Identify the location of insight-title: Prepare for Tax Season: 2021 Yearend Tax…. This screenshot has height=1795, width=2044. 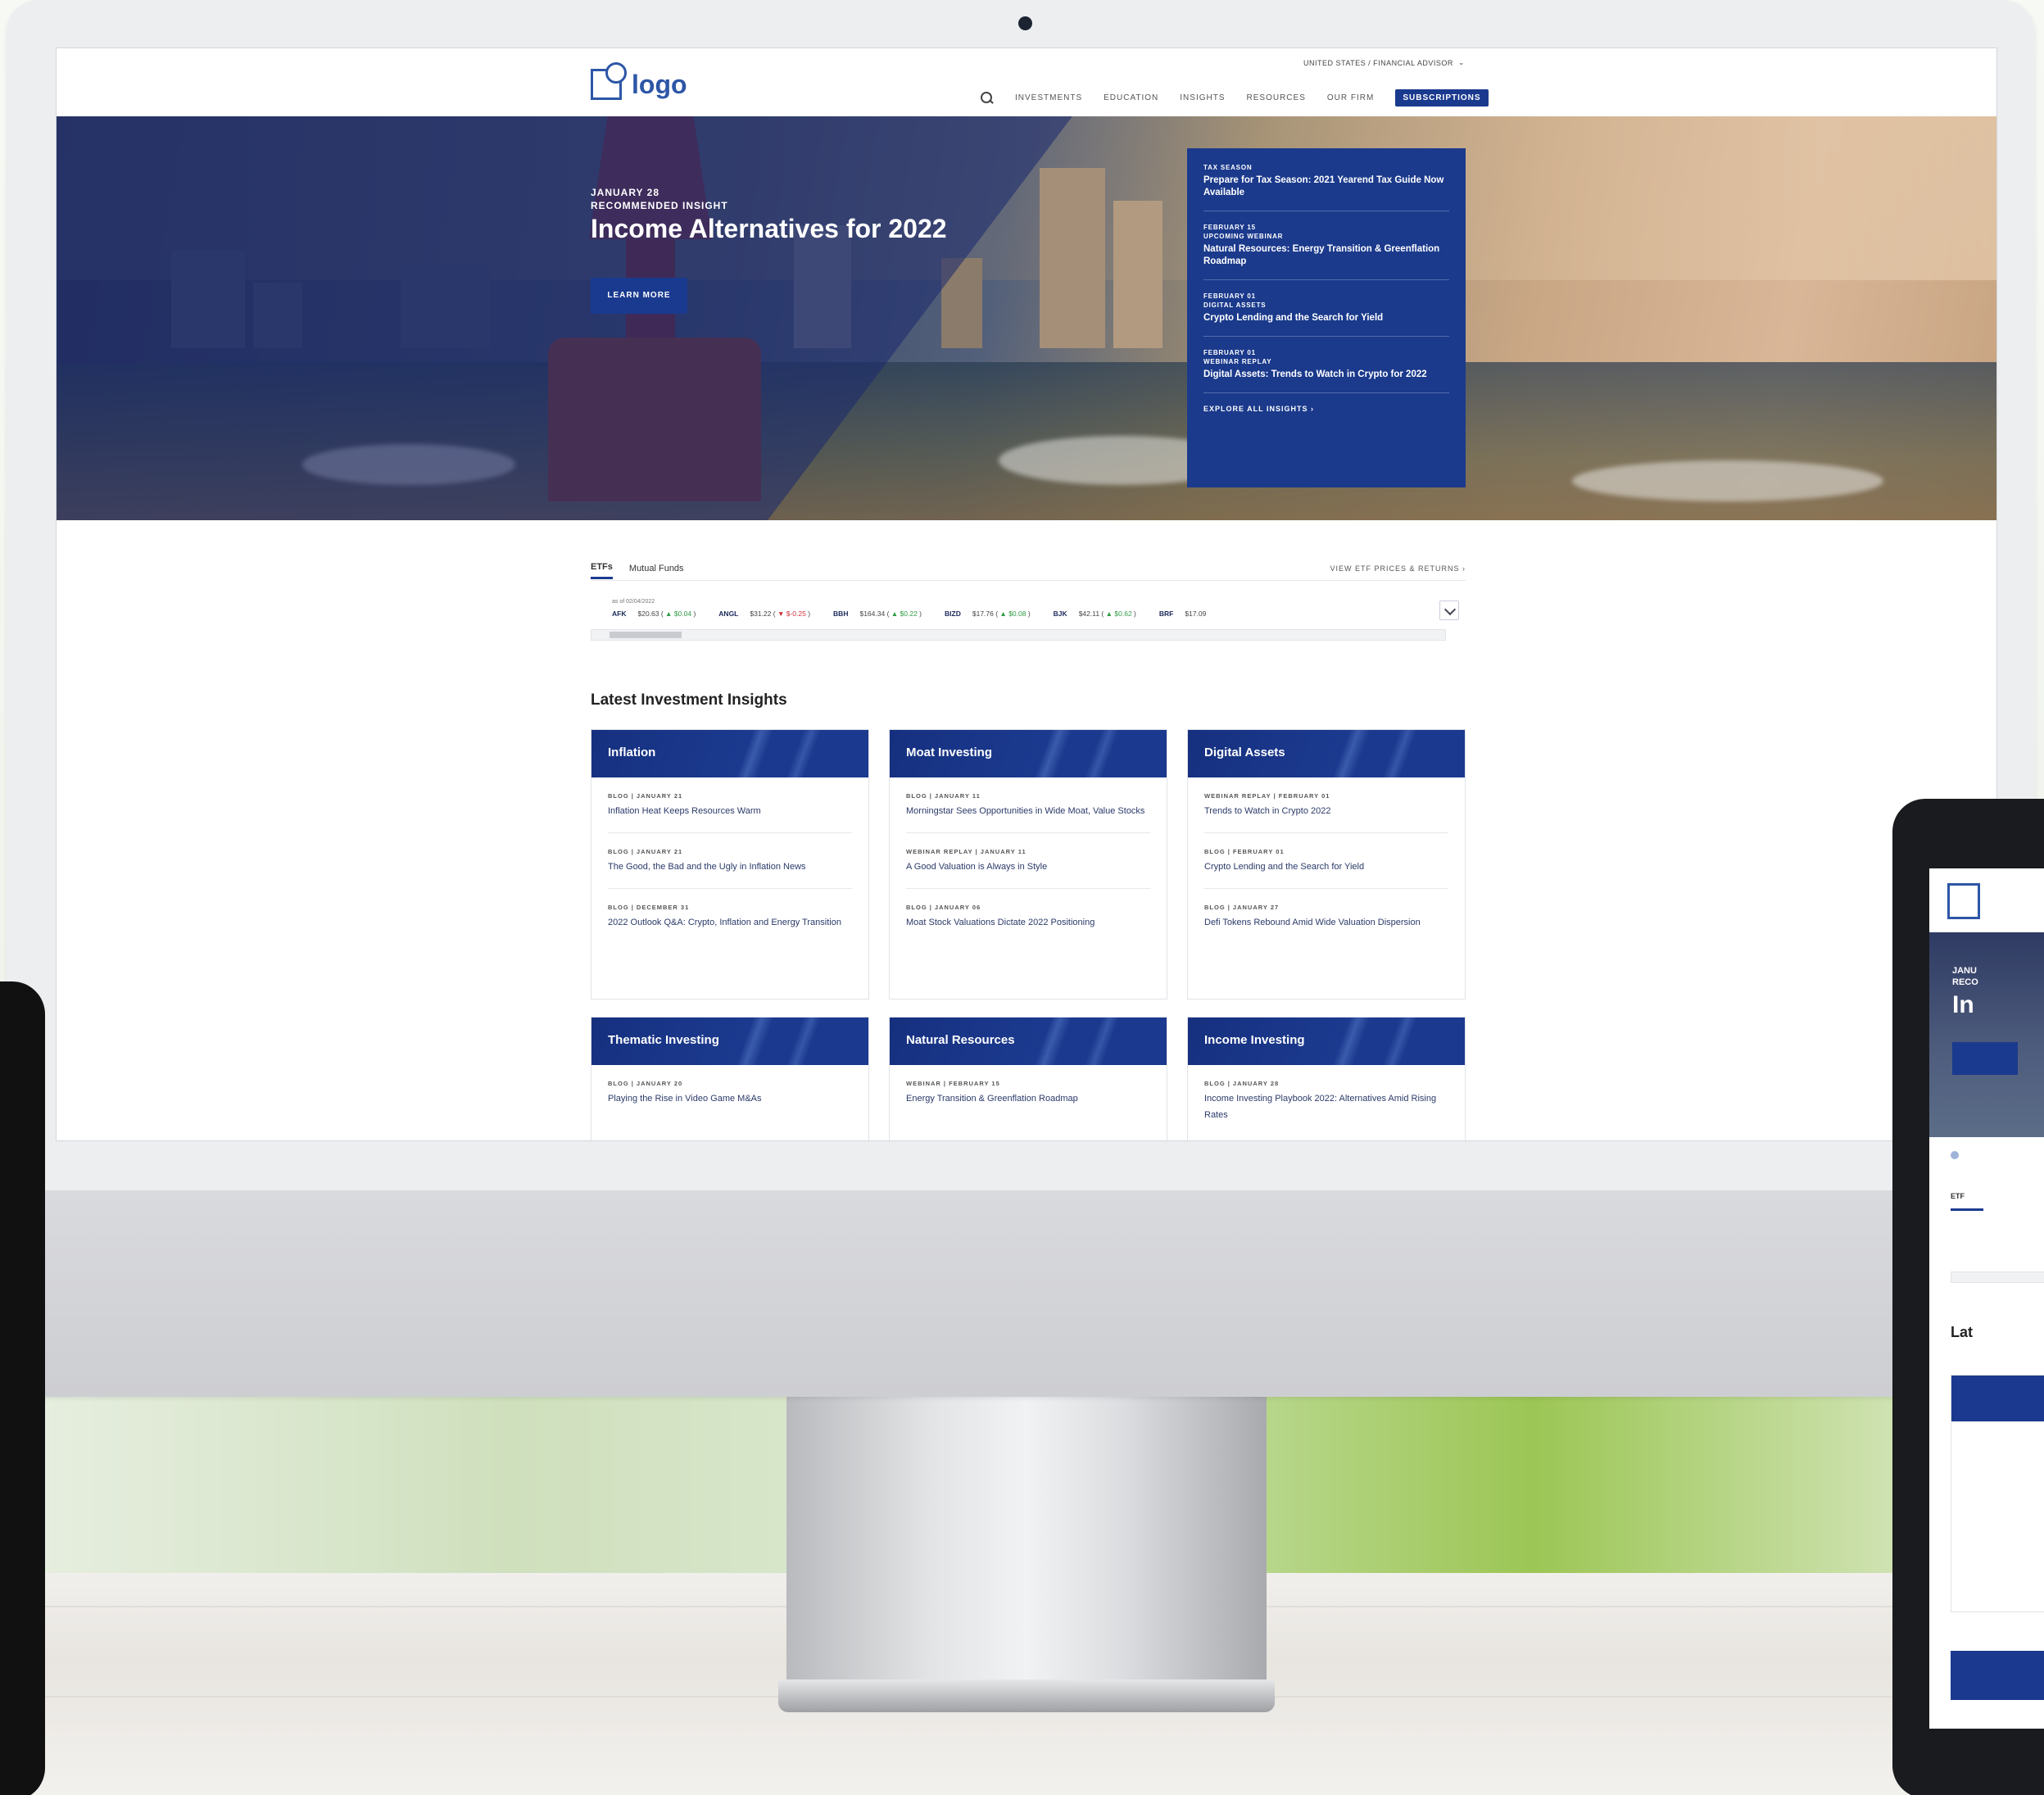
(1326, 187).